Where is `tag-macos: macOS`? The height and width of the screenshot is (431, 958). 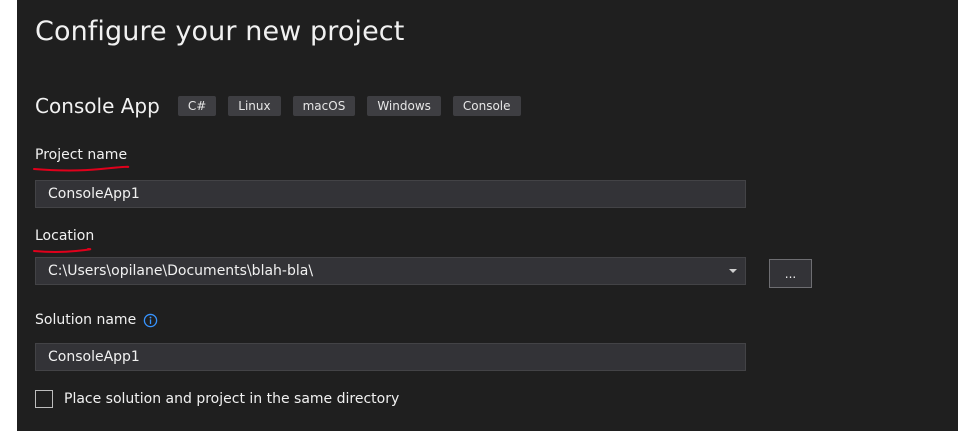
tag-macos: macOS is located at coordinates (324, 106).